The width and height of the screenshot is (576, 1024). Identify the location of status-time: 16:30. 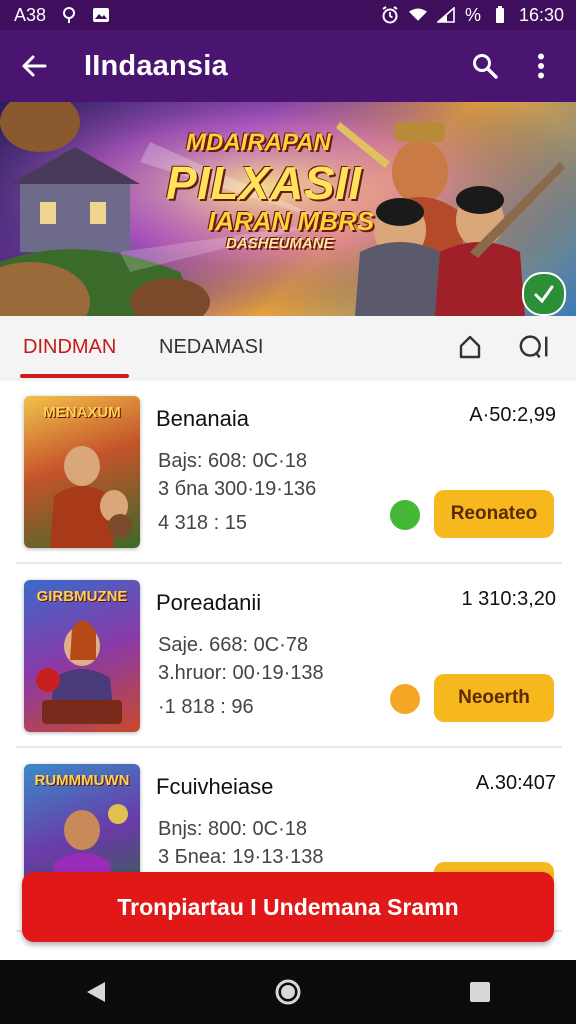
(541, 14).